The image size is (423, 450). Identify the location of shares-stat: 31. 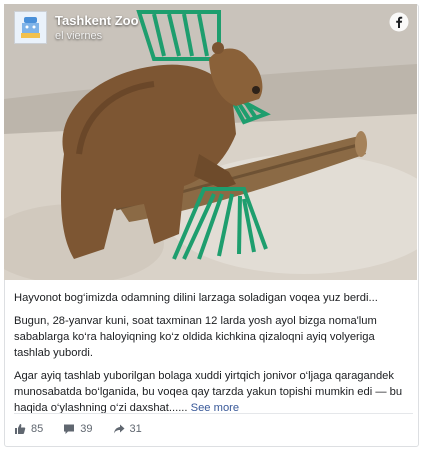
(127, 429).